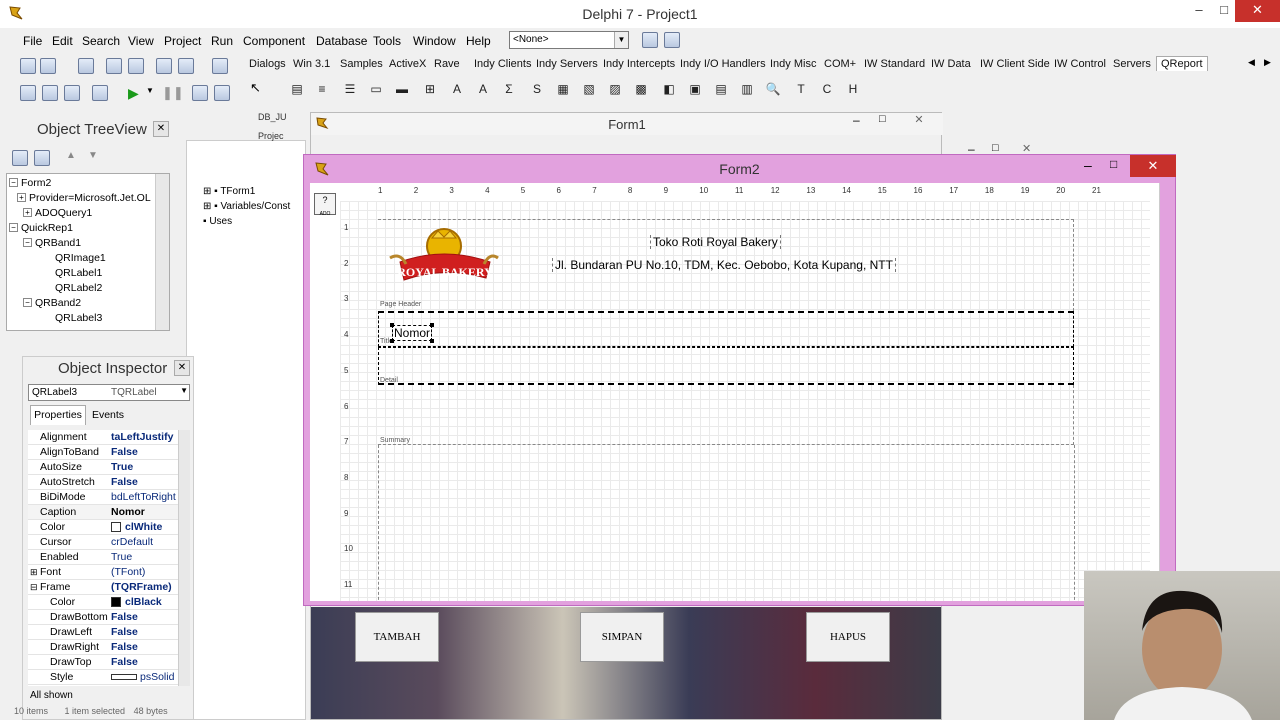  Describe the element at coordinates (71, 155) in the screenshot. I see `move-up-icon: ▲` at that location.